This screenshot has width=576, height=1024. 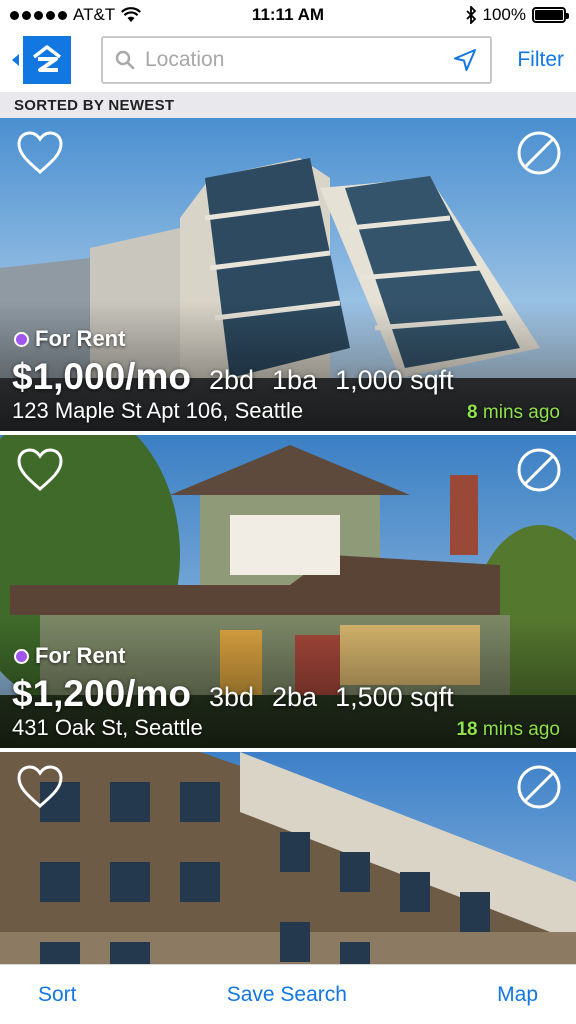 What do you see at coordinates (470, 15) in the screenshot?
I see `bluetooth-icon` at bounding box center [470, 15].